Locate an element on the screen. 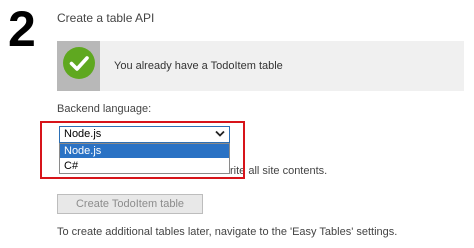  option-nodejs: Node.js is located at coordinates (144, 151).